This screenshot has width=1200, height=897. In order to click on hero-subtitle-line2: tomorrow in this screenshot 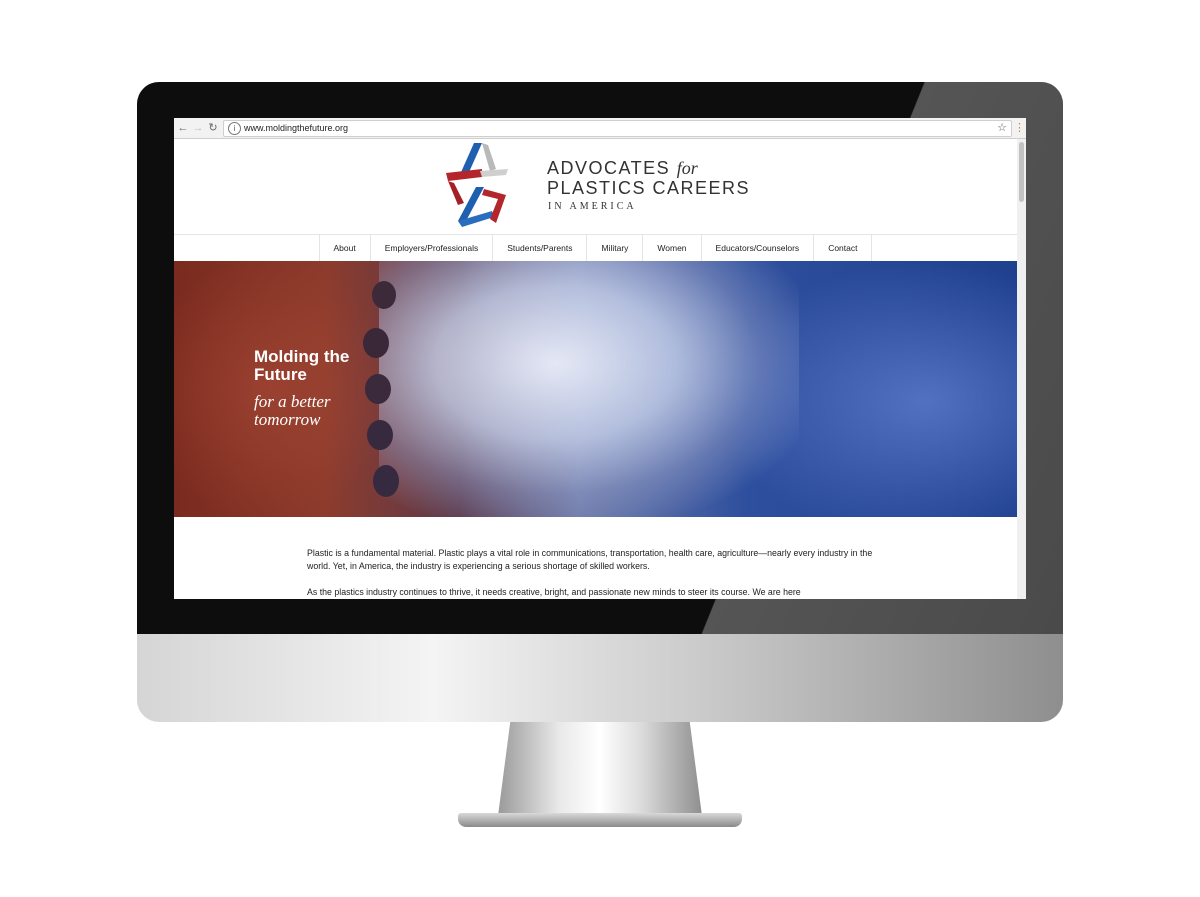, I will do `click(287, 419)`.